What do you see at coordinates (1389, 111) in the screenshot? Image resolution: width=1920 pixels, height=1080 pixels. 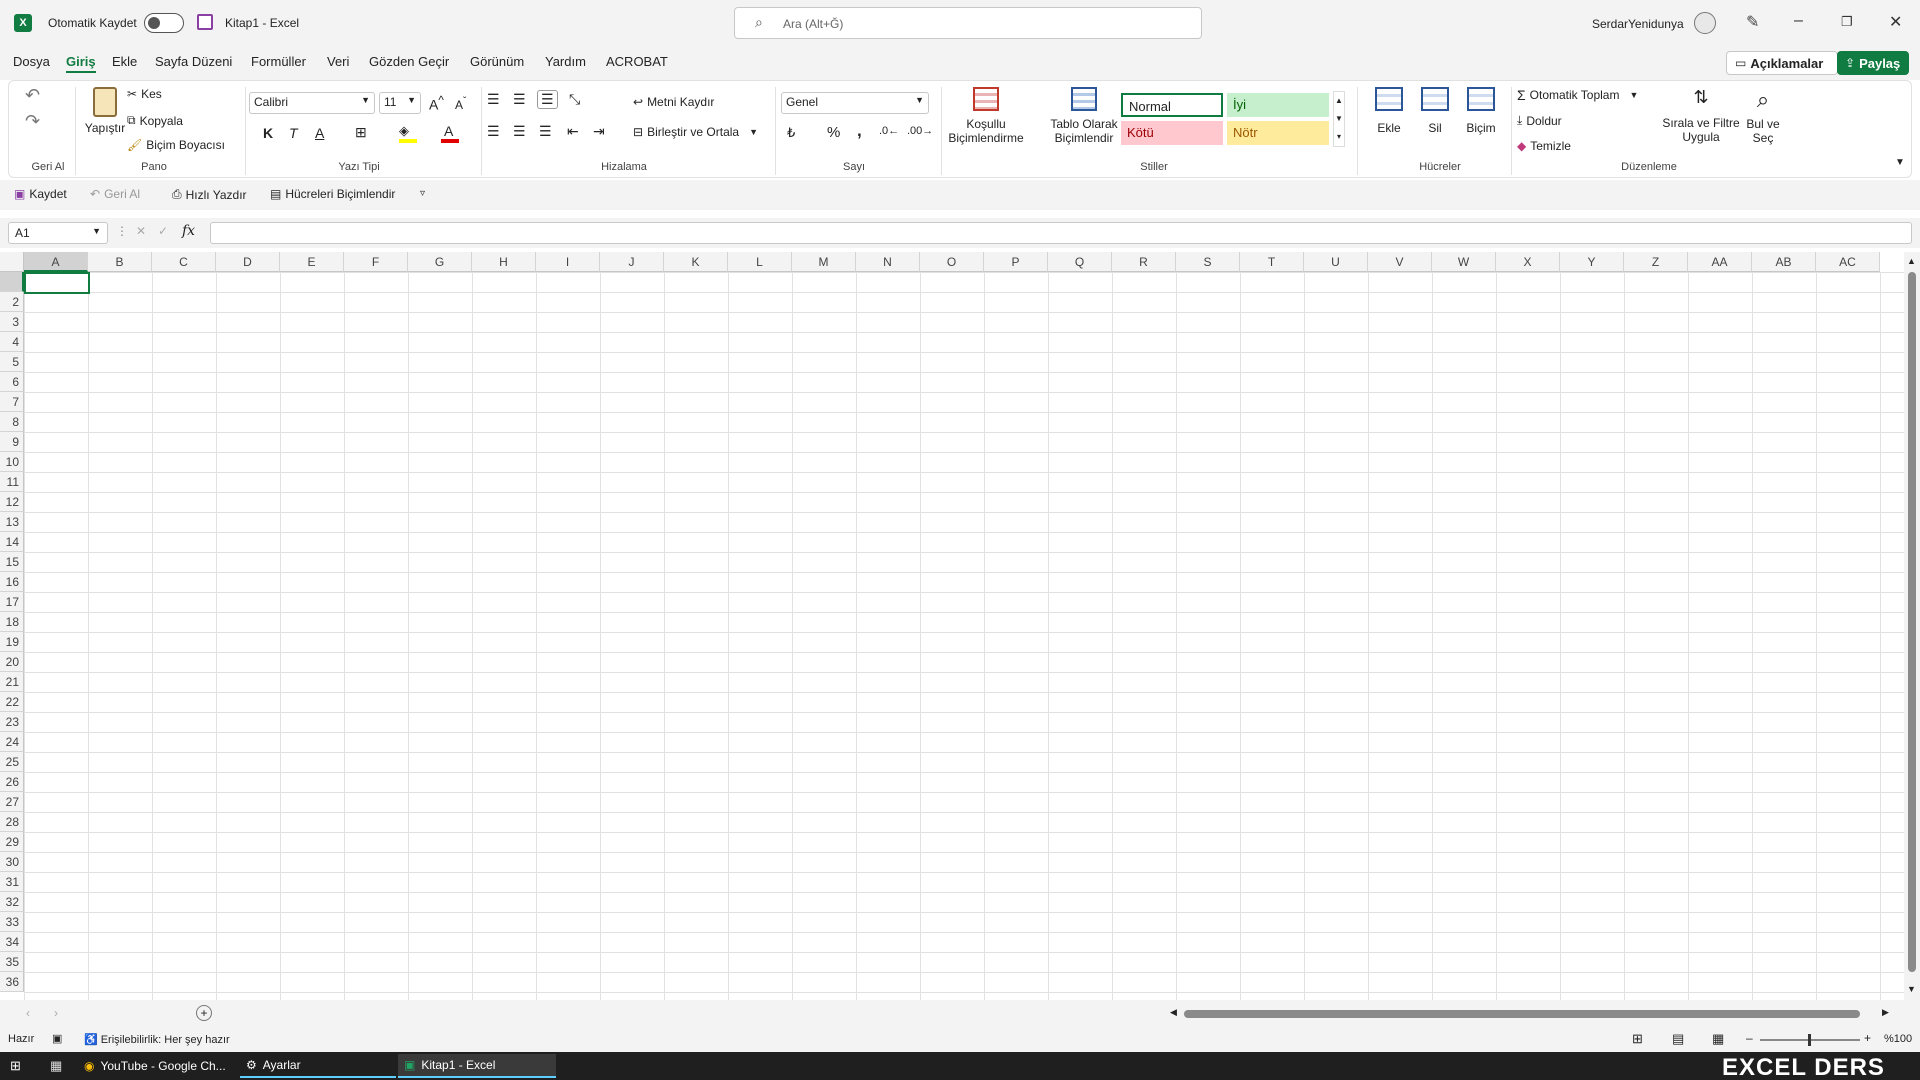 I see `insert-cells-button: Ekle` at bounding box center [1389, 111].